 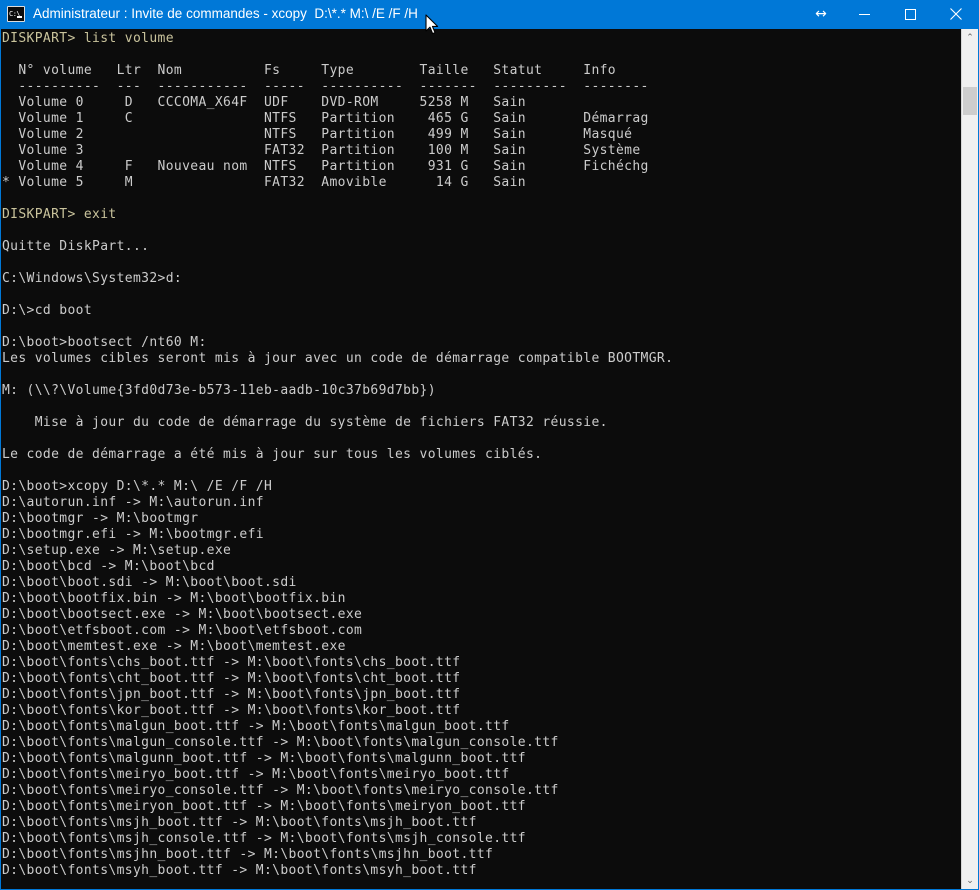 I want to click on scroll-down-arrow-icon: ⌄, so click(x=970, y=880).